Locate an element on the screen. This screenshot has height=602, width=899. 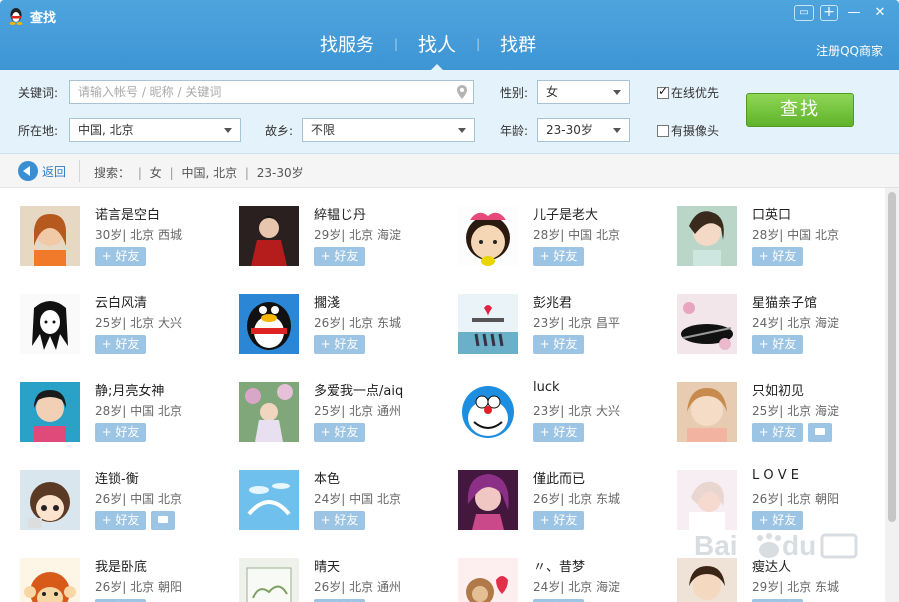
user-nickname: 晴天 is located at coordinates (327, 565).